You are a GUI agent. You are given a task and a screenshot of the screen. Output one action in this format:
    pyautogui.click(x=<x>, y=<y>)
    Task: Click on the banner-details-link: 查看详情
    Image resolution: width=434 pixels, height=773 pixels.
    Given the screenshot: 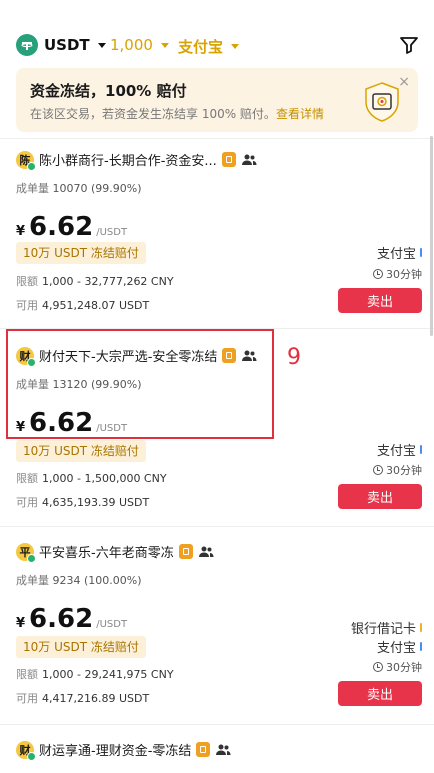 What is the action you would take?
    pyautogui.click(x=300, y=114)
    